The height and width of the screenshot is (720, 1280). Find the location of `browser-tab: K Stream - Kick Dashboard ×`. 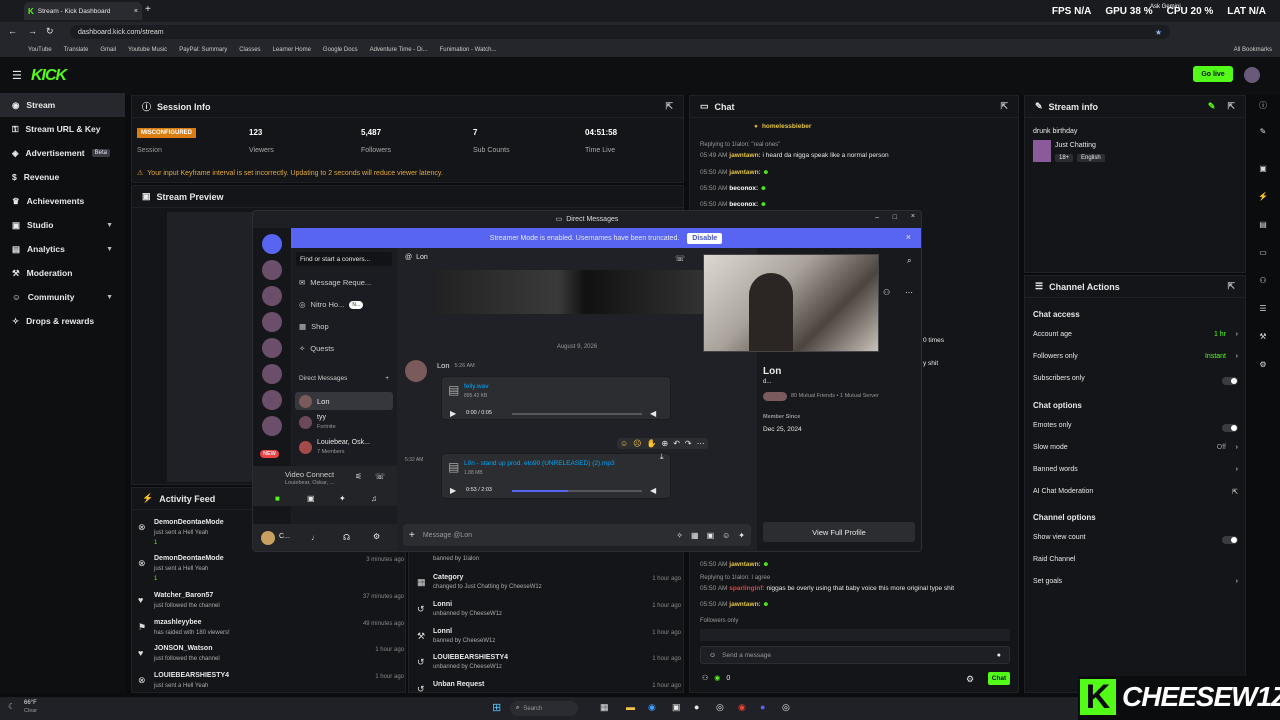

browser-tab: K Stream - Kick Dashboard × is located at coordinates (83, 11).